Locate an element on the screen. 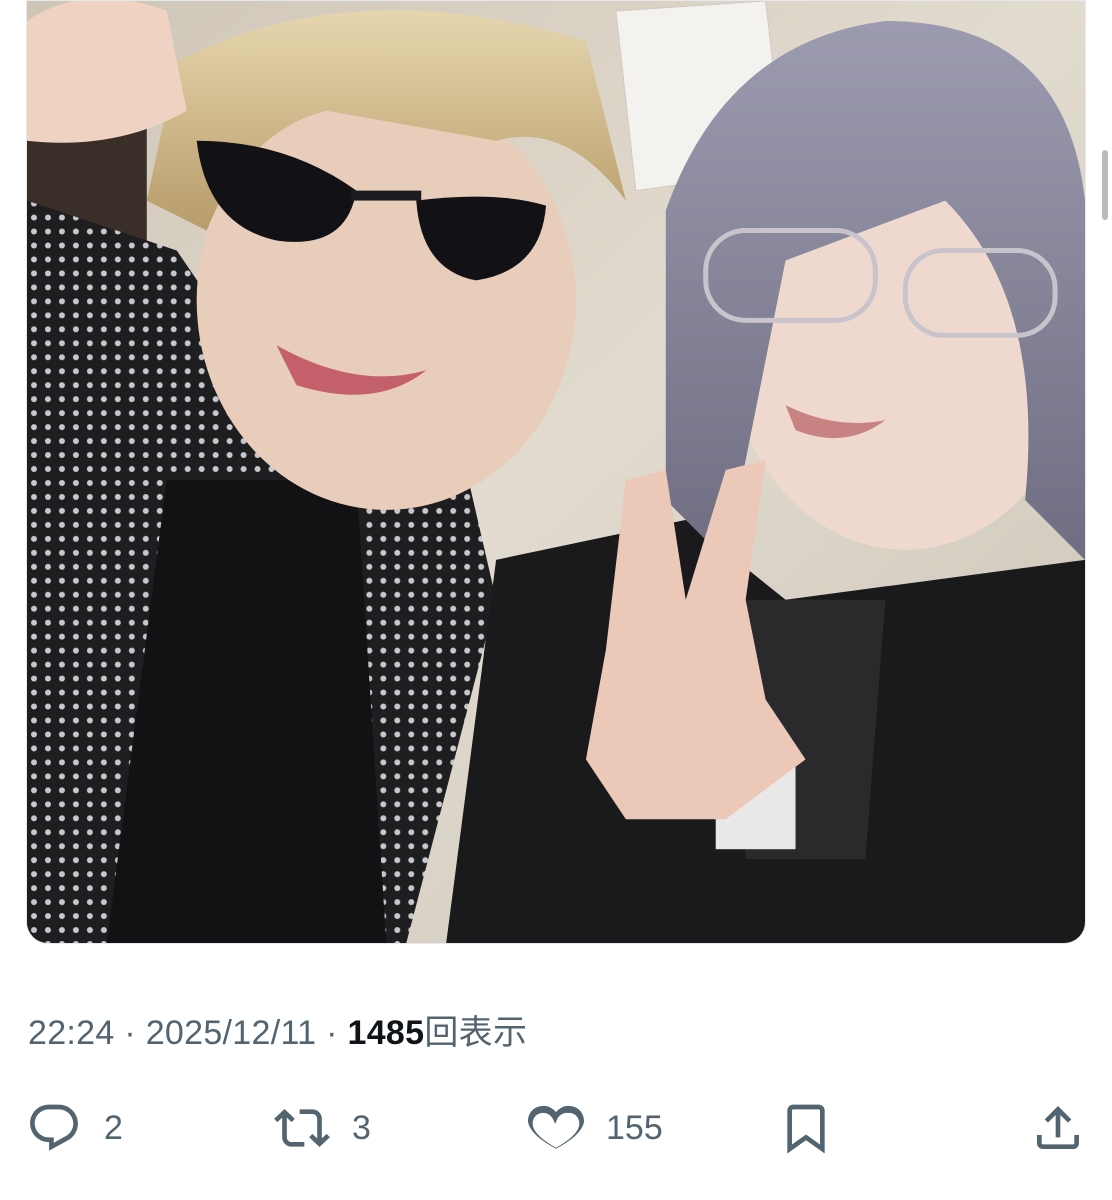 The height and width of the screenshot is (1200, 1112). bookmark-button is located at coordinates (806, 1128).